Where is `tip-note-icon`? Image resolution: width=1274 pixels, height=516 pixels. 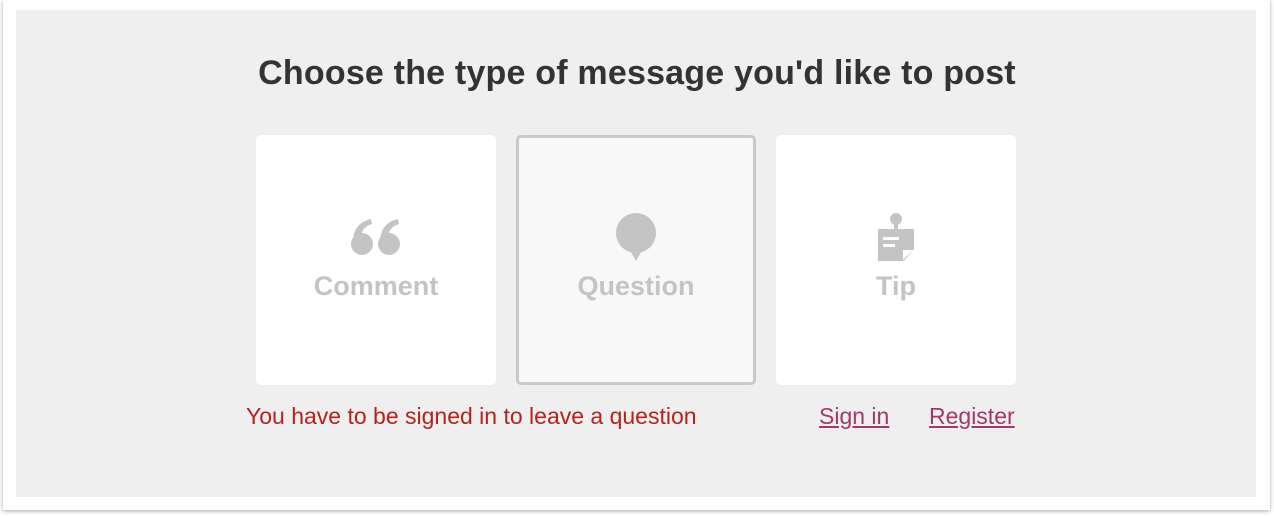
tip-note-icon is located at coordinates (896, 238).